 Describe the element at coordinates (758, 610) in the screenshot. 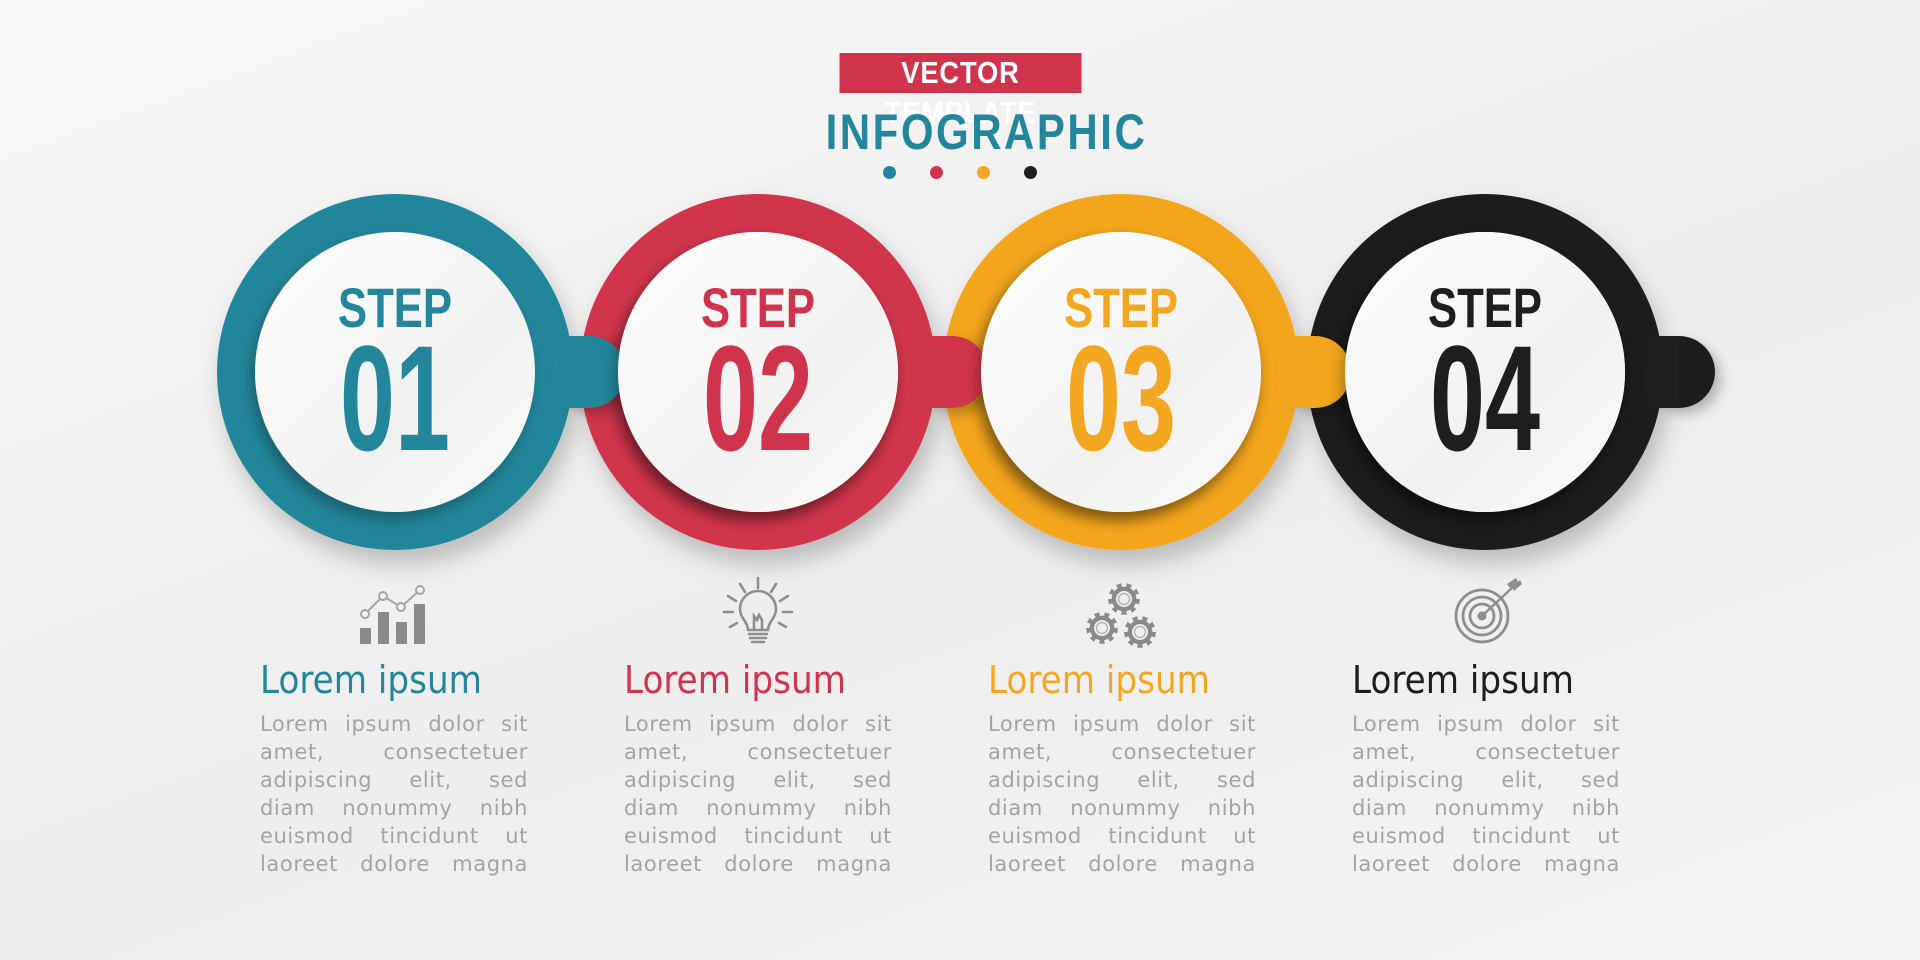

I see `lightbulb-icon` at that location.